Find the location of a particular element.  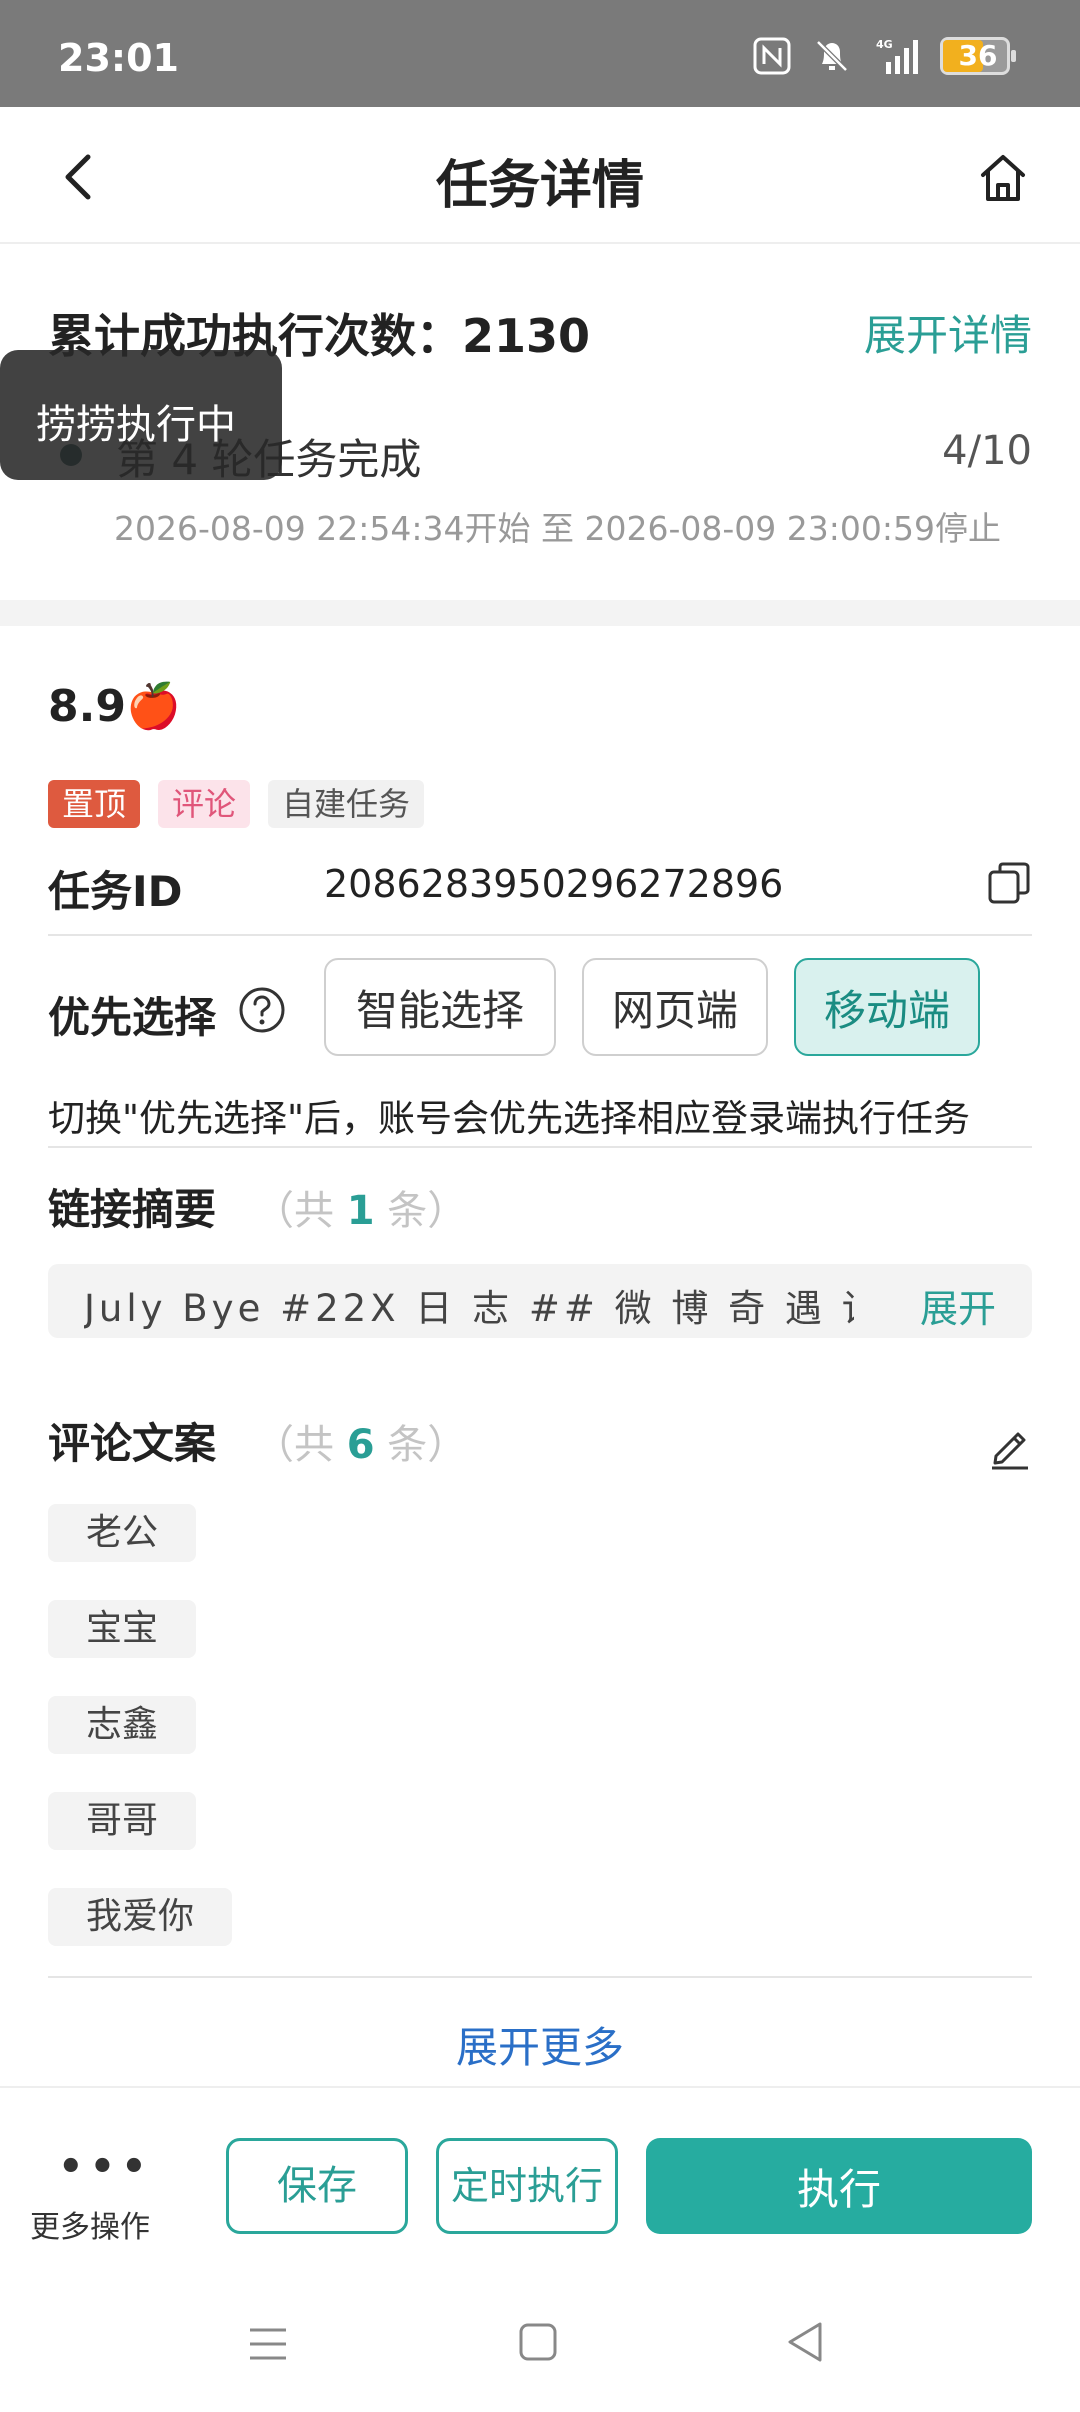

edit-icon is located at coordinates (1010, 1446).